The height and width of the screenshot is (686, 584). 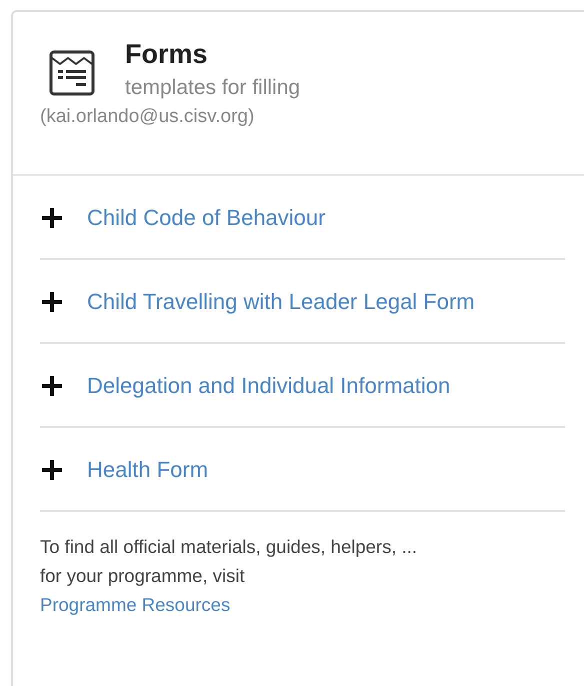 I want to click on account-email: (kai.orlando@us.cisv.org), so click(x=148, y=117).